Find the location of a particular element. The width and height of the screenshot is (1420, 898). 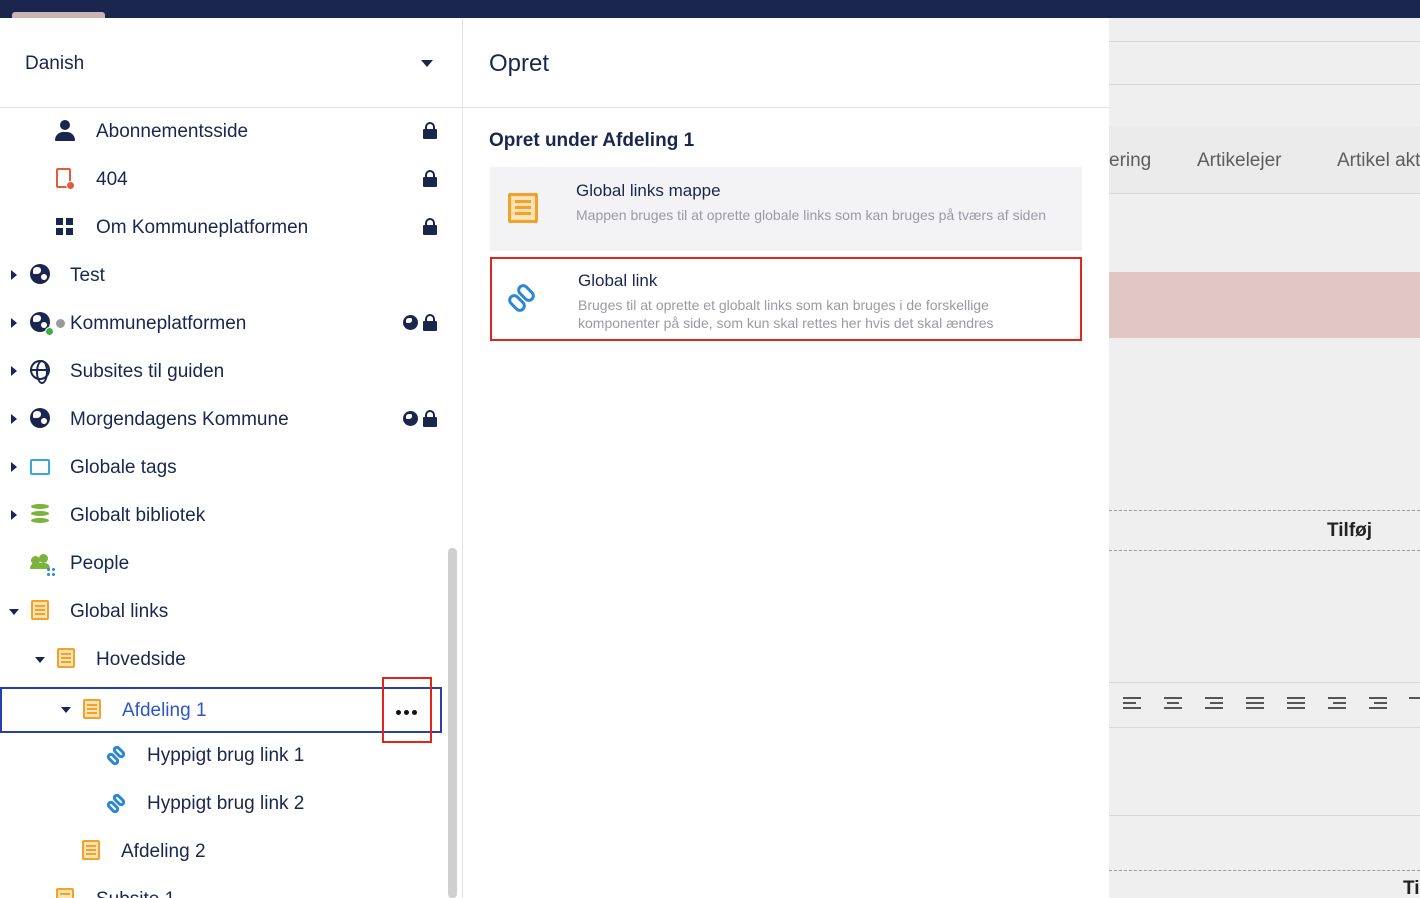

tree-item-globalt-bibliotek: Globalt bibliotek is located at coordinates (222, 516).